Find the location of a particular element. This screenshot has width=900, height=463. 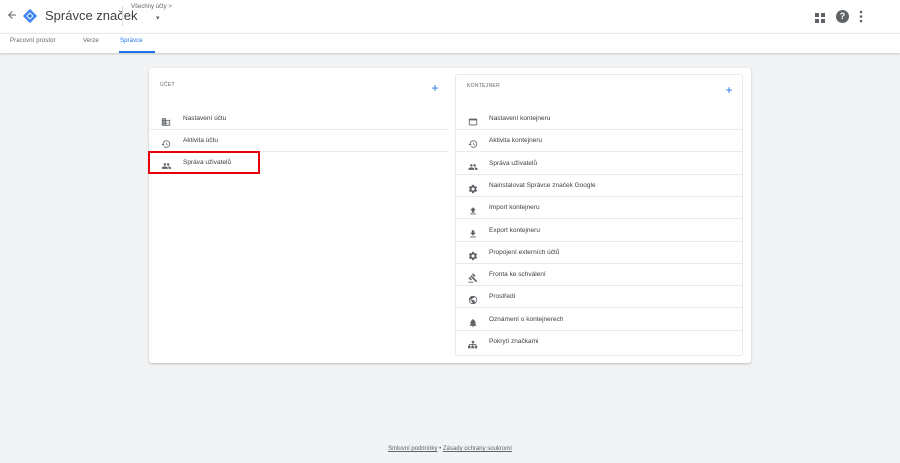

container-row-label: Nastavení kontejneru is located at coordinates (520, 118).